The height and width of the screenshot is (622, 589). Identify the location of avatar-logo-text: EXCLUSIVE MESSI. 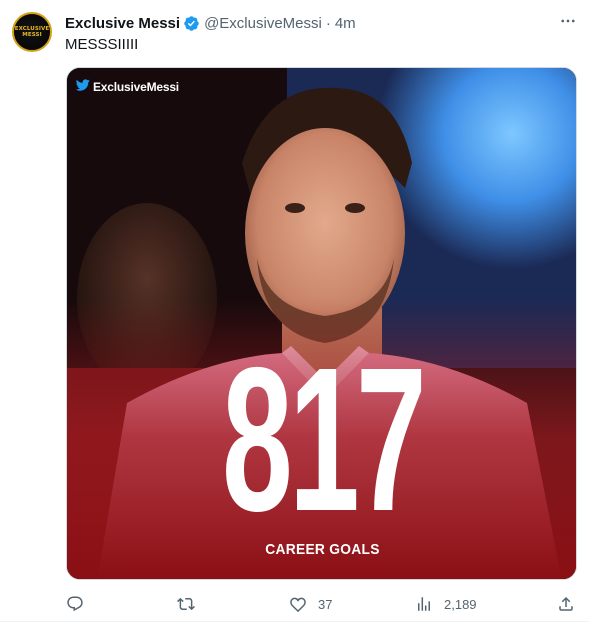
(32, 32).